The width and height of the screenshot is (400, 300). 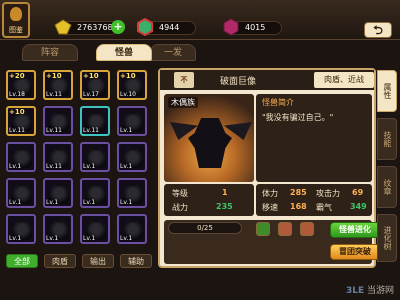 What do you see at coordinates (79, 262) in the screenshot?
I see `filter-bar: 全部 肉盾 输出 辅助` at bounding box center [79, 262].